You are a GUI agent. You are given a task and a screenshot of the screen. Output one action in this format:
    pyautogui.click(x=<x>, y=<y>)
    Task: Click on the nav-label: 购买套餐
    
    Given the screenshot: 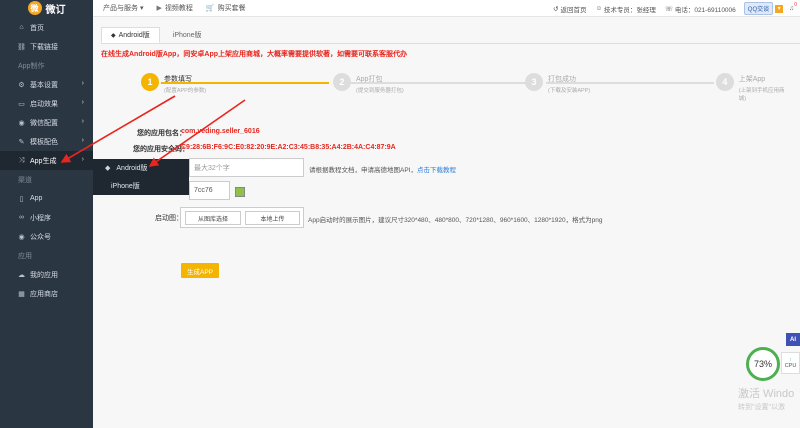 What is the action you would take?
    pyautogui.click(x=231, y=8)
    